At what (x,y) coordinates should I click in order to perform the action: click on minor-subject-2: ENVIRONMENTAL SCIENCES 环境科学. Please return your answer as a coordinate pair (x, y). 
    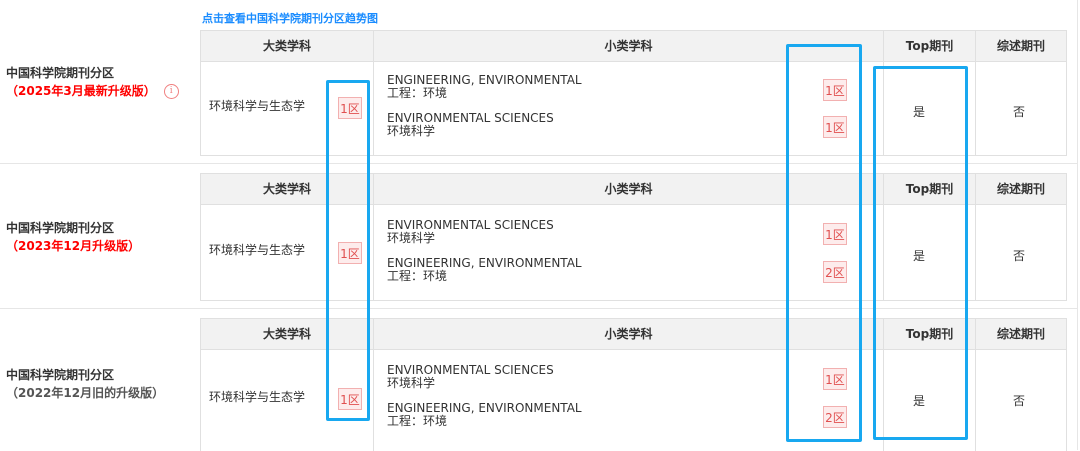
    Looking at the image, I should click on (470, 124).